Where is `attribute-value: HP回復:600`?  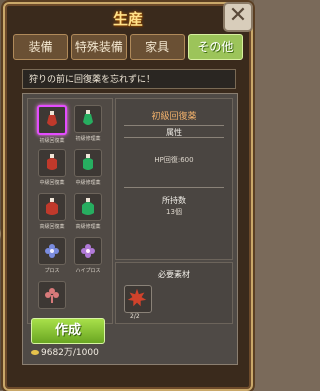
attribute-value: HP回復:600 is located at coordinates (174, 160).